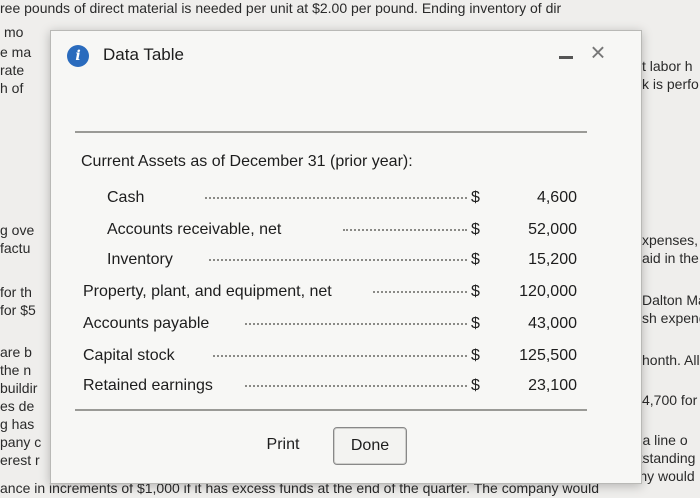 This screenshot has height=498, width=700. I want to click on row-label: Accounts payable, so click(146, 323).